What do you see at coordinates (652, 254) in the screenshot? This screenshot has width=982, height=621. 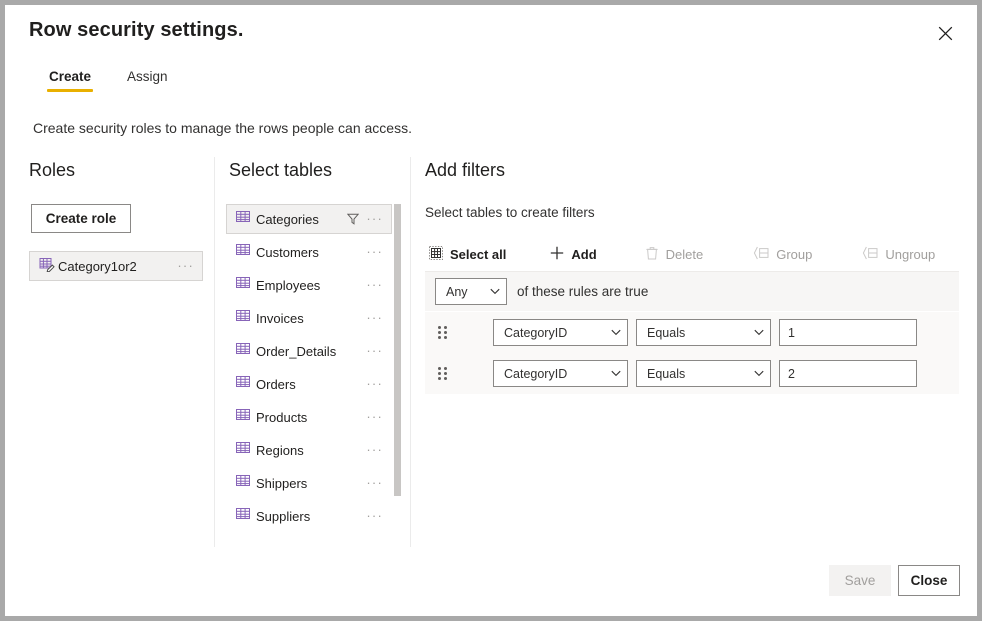 I see `trash-icon` at bounding box center [652, 254].